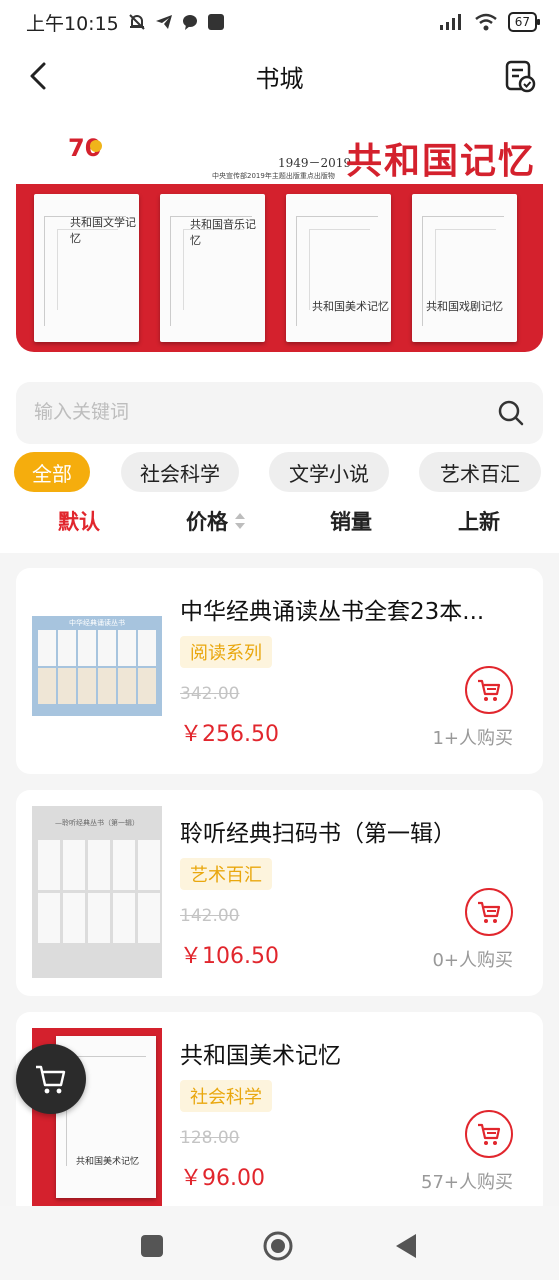 This screenshot has width=559, height=1280. What do you see at coordinates (216, 521) in the screenshot?
I see `sort-price: 价格` at bounding box center [216, 521].